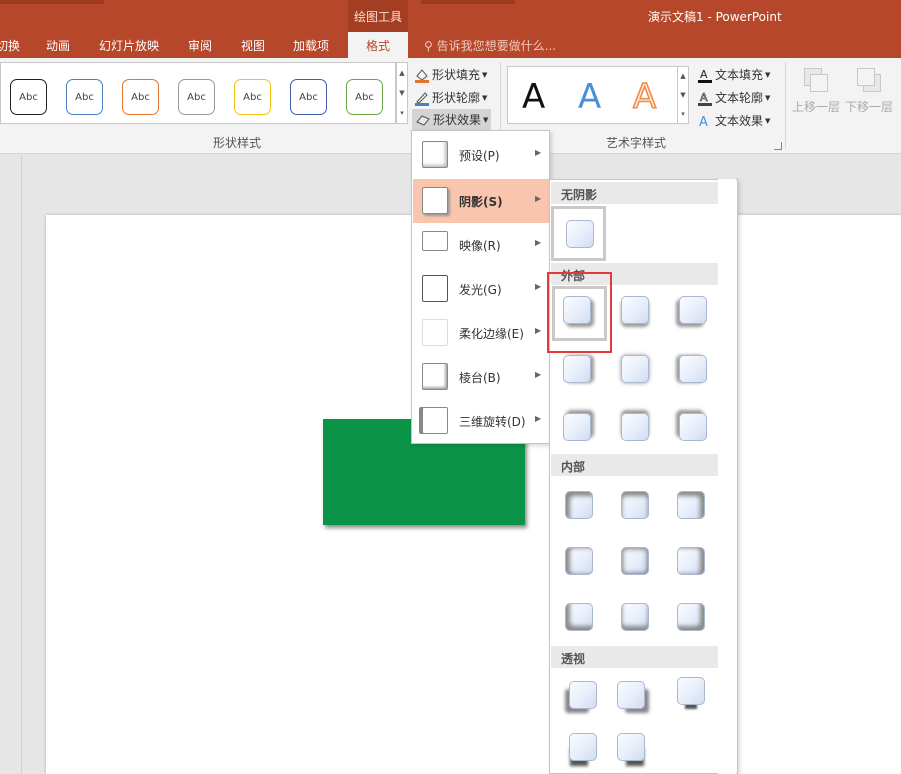 The width and height of the screenshot is (901, 774). What do you see at coordinates (491, 334) in the screenshot?
I see `menu-item-label: 柔化边缘(E)` at bounding box center [491, 334].